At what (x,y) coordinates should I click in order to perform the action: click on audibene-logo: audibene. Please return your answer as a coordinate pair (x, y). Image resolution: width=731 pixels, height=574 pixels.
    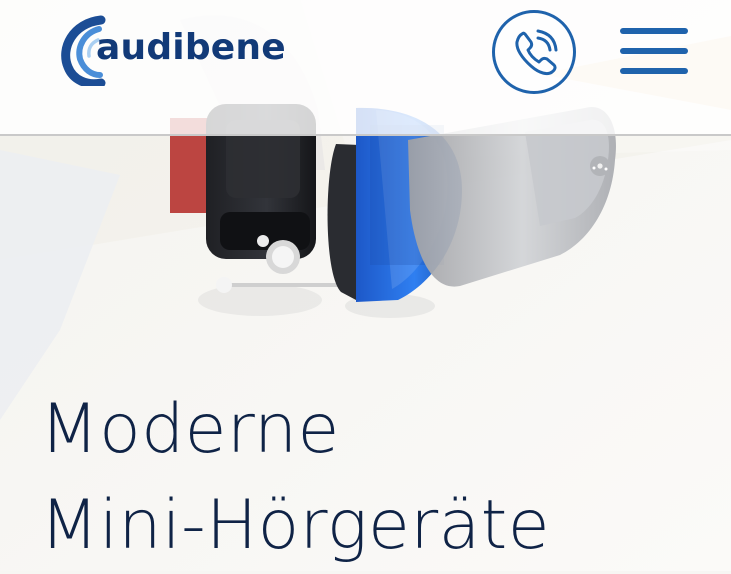
    Looking at the image, I should click on (176, 50).